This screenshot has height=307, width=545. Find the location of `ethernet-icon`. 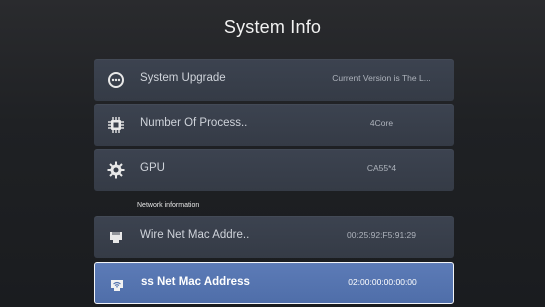

ethernet-icon is located at coordinates (116, 237).